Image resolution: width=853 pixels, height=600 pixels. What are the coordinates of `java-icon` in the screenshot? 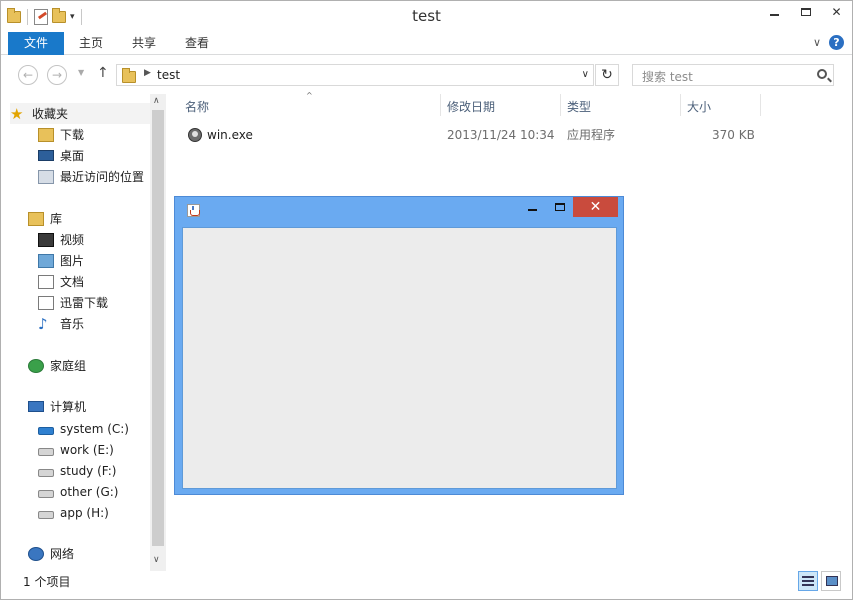 It's located at (193, 210).